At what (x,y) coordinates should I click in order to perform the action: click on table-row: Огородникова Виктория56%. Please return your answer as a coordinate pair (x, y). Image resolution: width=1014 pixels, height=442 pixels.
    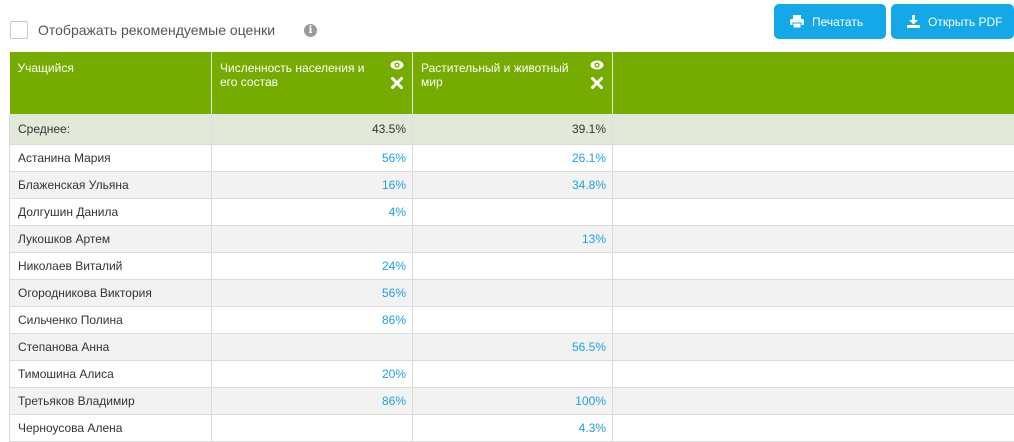
    Looking at the image, I should click on (512, 292).